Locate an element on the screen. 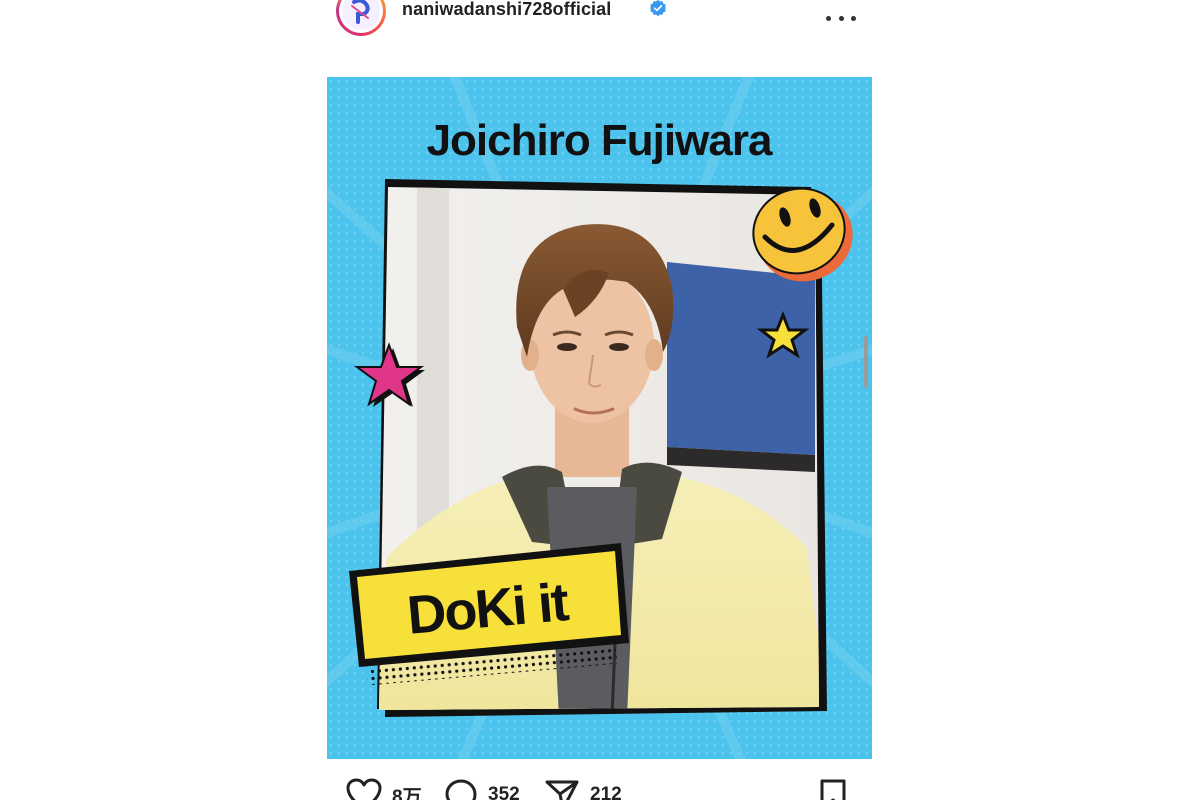  share-count: 212 is located at coordinates (606, 792).